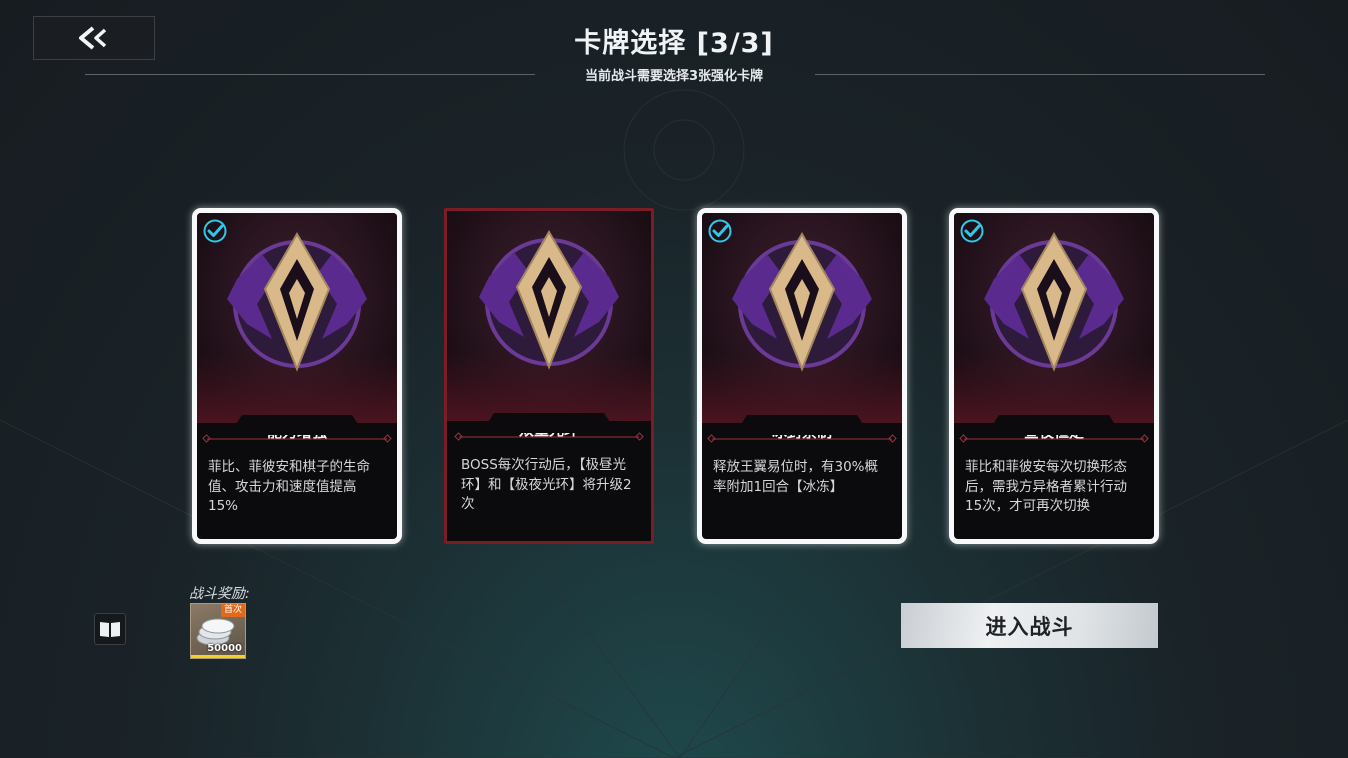 The width and height of the screenshot is (1348, 758). I want to click on card-description: 菲比、菲彼安和棋子的生命值、攻击力和速度值提高15%, so click(289, 486).